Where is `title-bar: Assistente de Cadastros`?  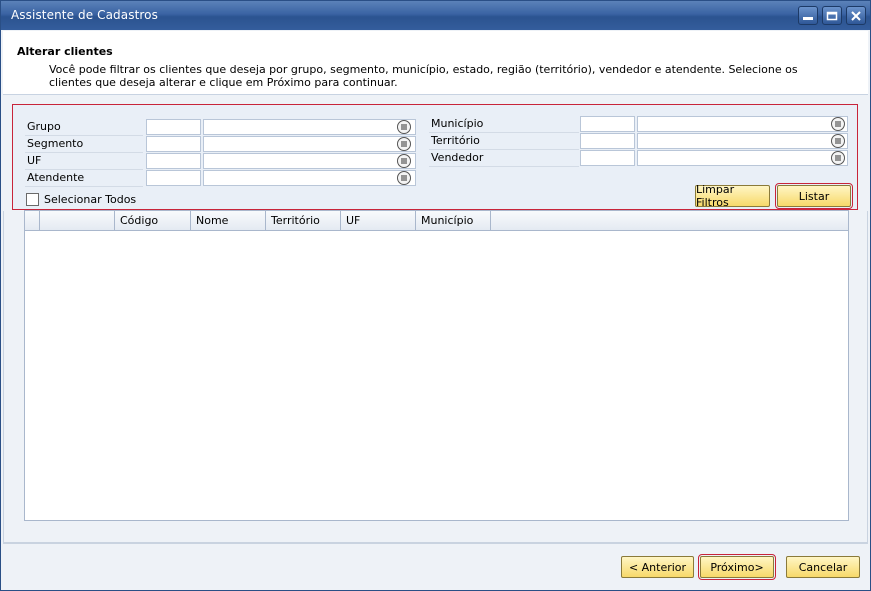
title-bar: Assistente de Cadastros is located at coordinates (435, 15).